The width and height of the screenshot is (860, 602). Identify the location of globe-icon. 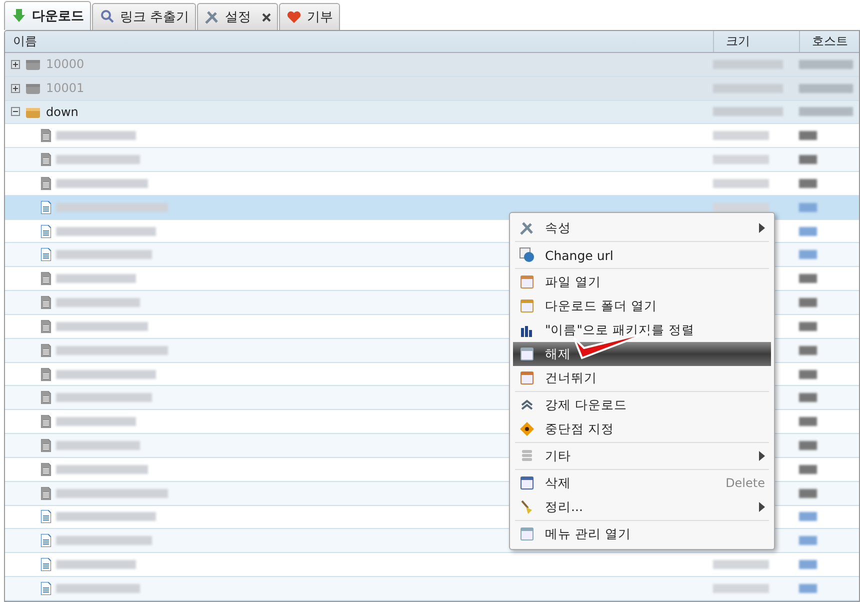
(527, 255).